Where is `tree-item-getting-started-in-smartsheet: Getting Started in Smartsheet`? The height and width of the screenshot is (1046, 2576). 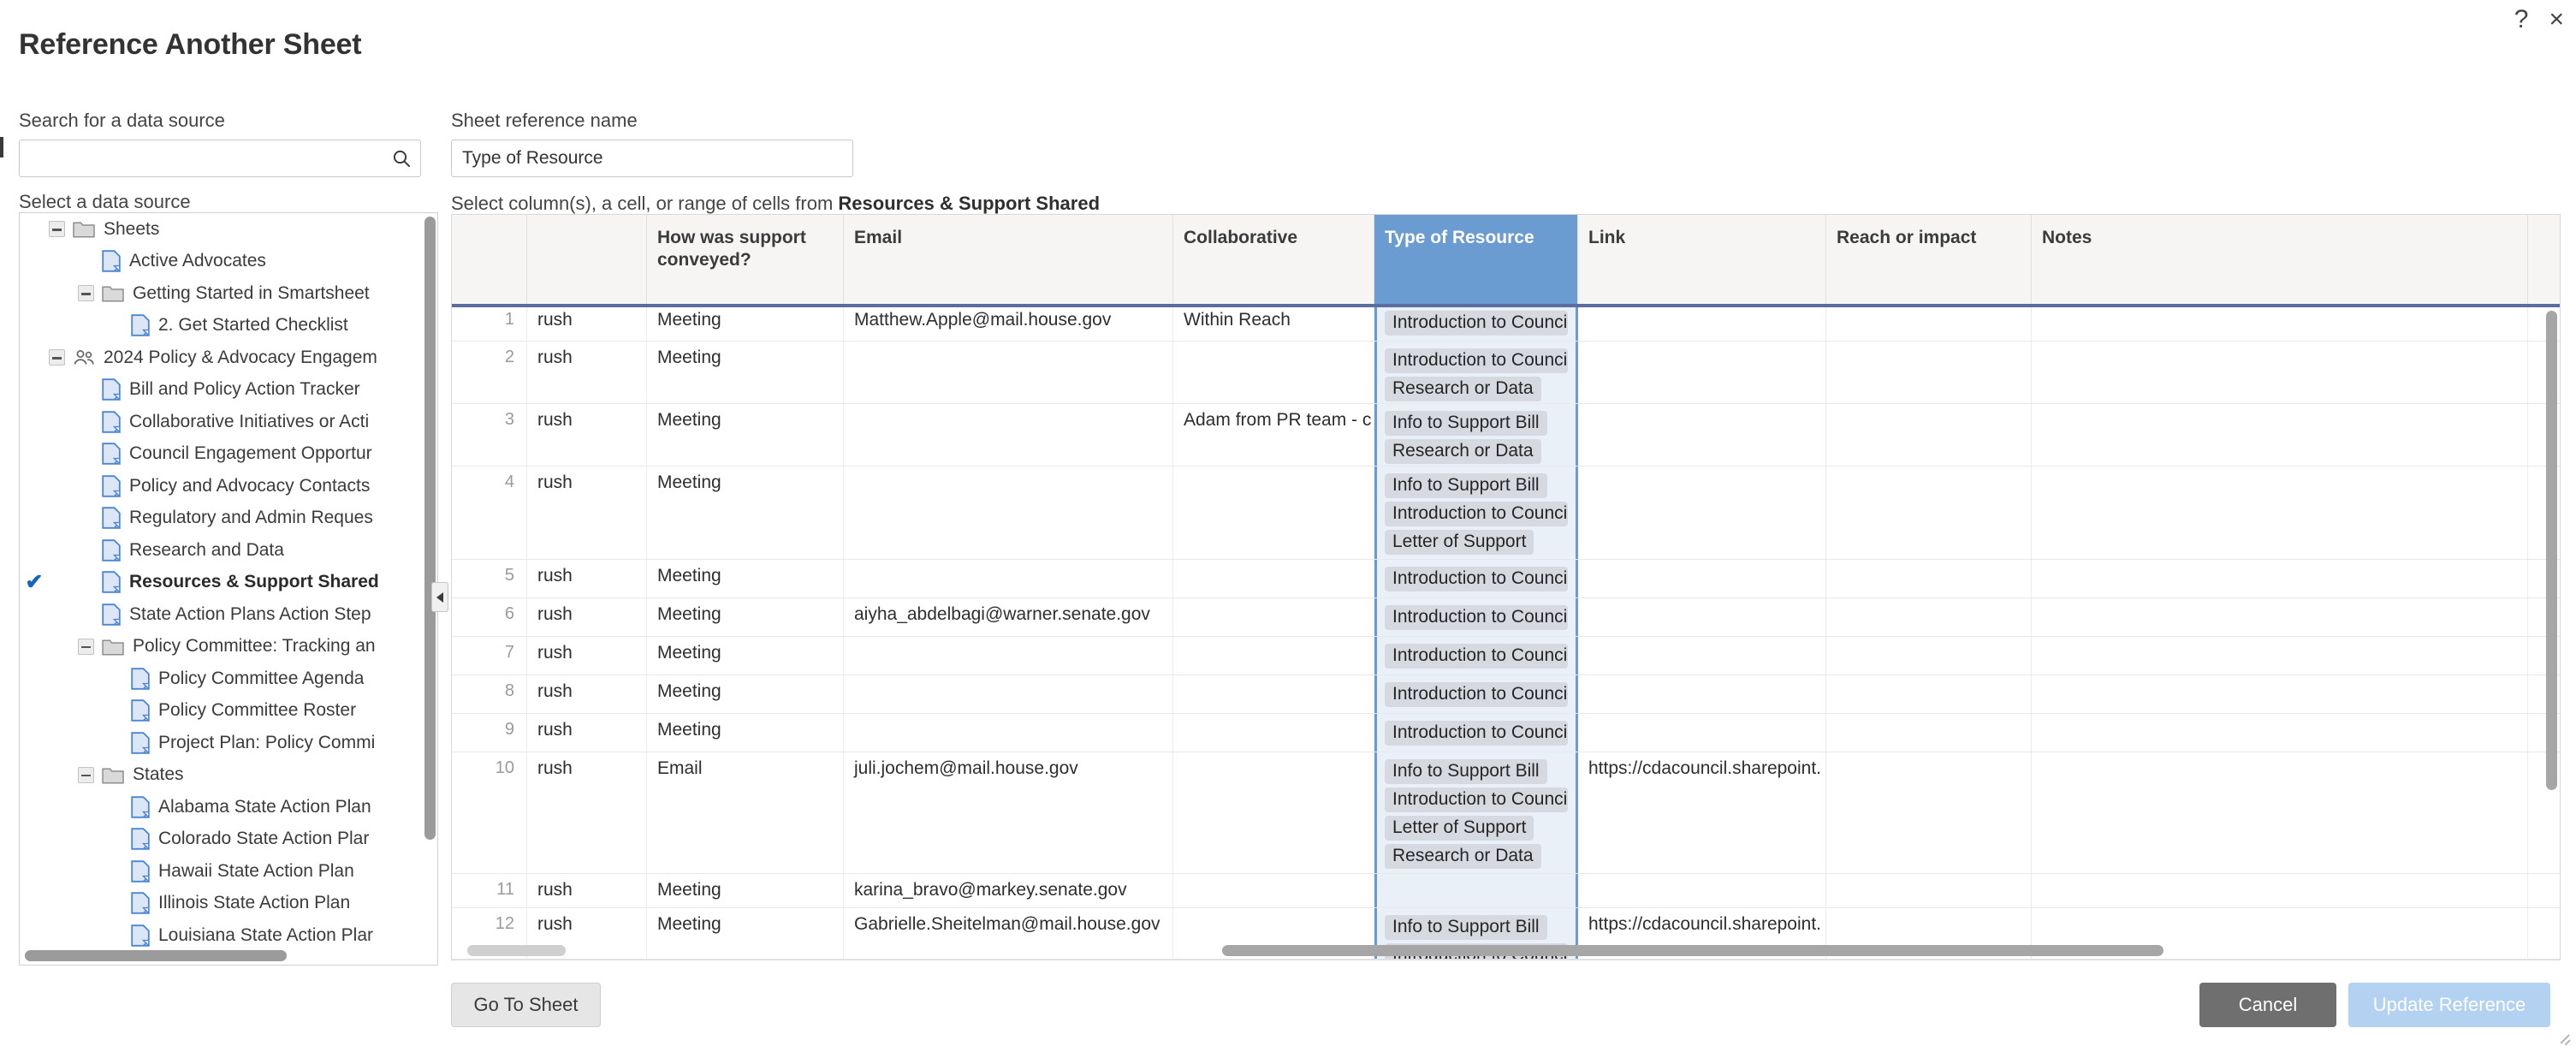
tree-item-getting-started-in-smartsheet: Getting Started in Smartsheet is located at coordinates (221, 293).